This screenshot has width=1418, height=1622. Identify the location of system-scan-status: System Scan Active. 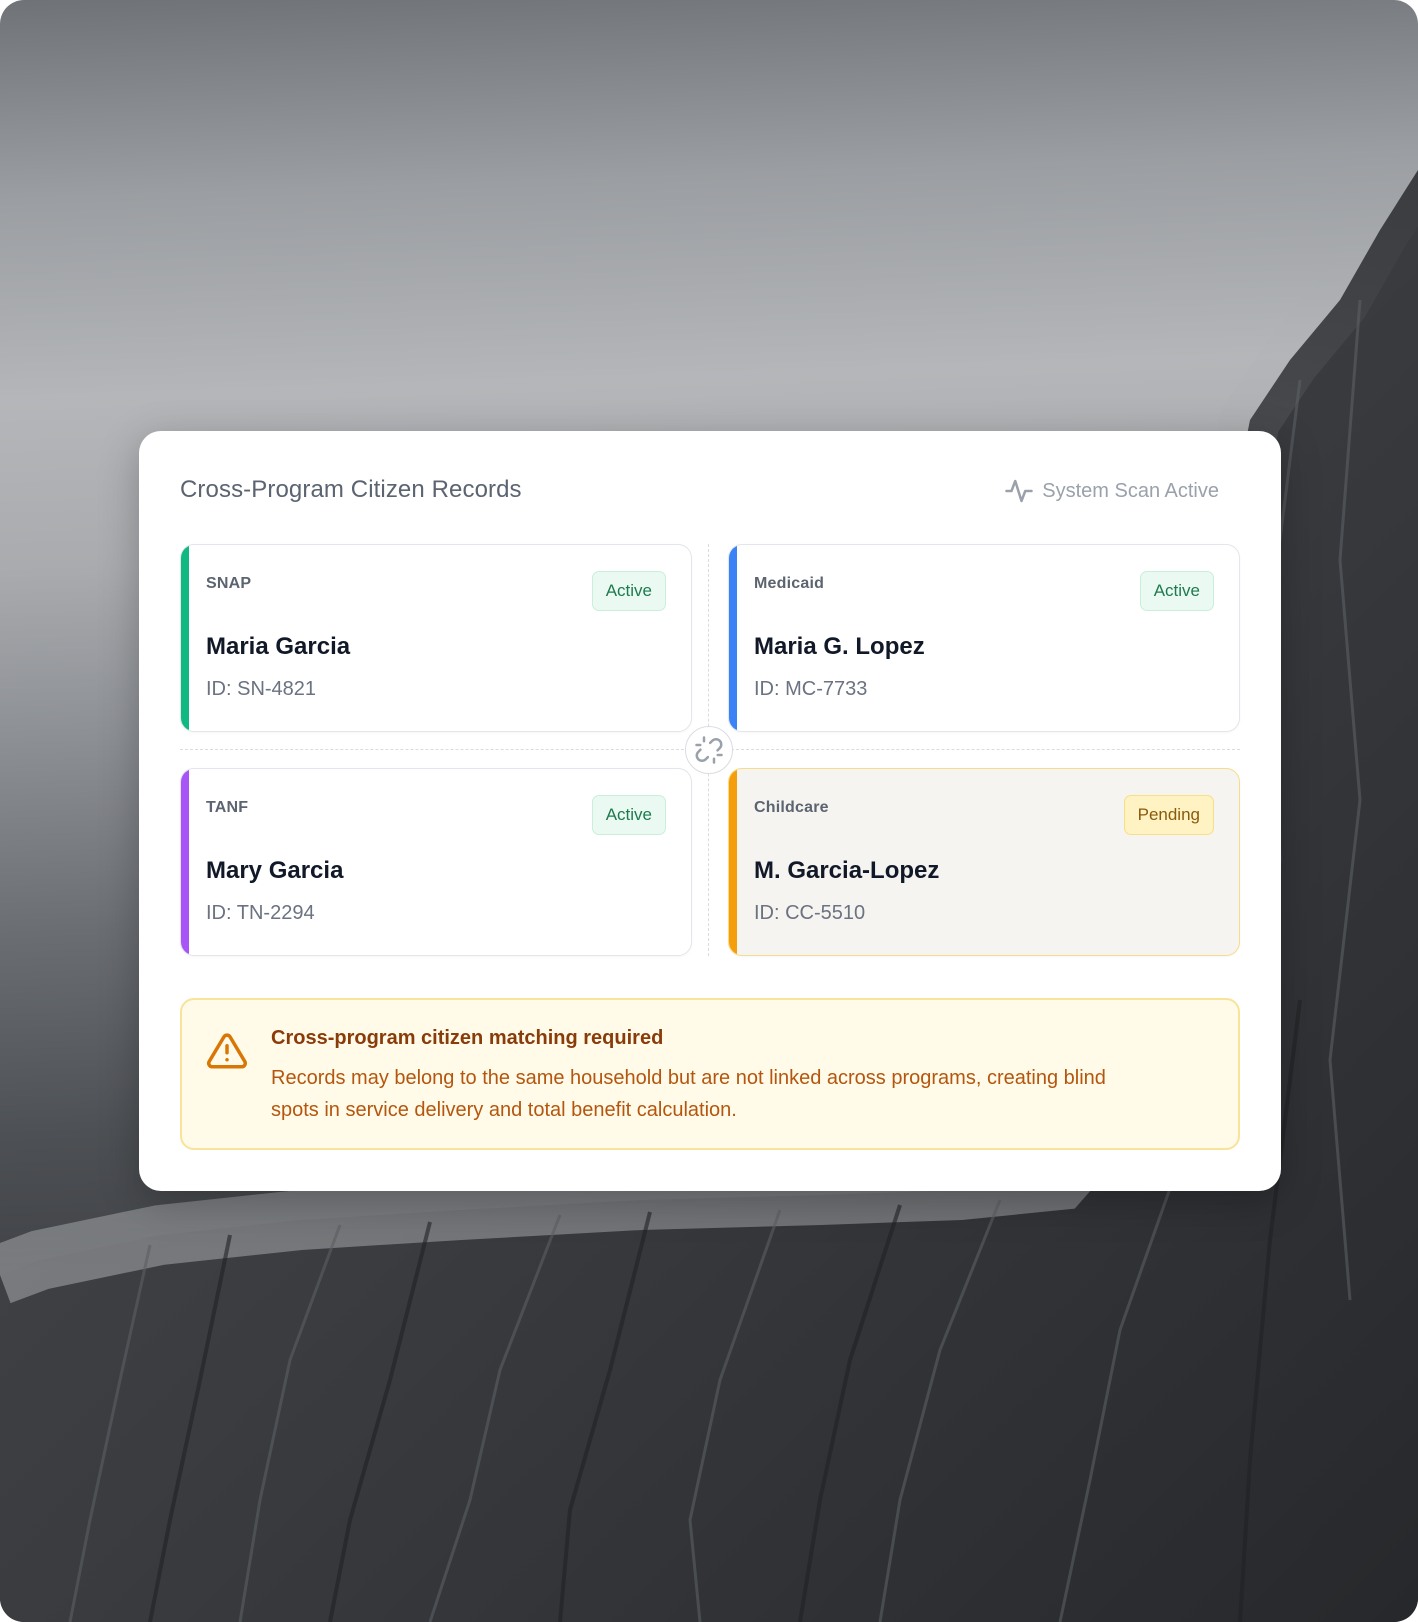
(1111, 491).